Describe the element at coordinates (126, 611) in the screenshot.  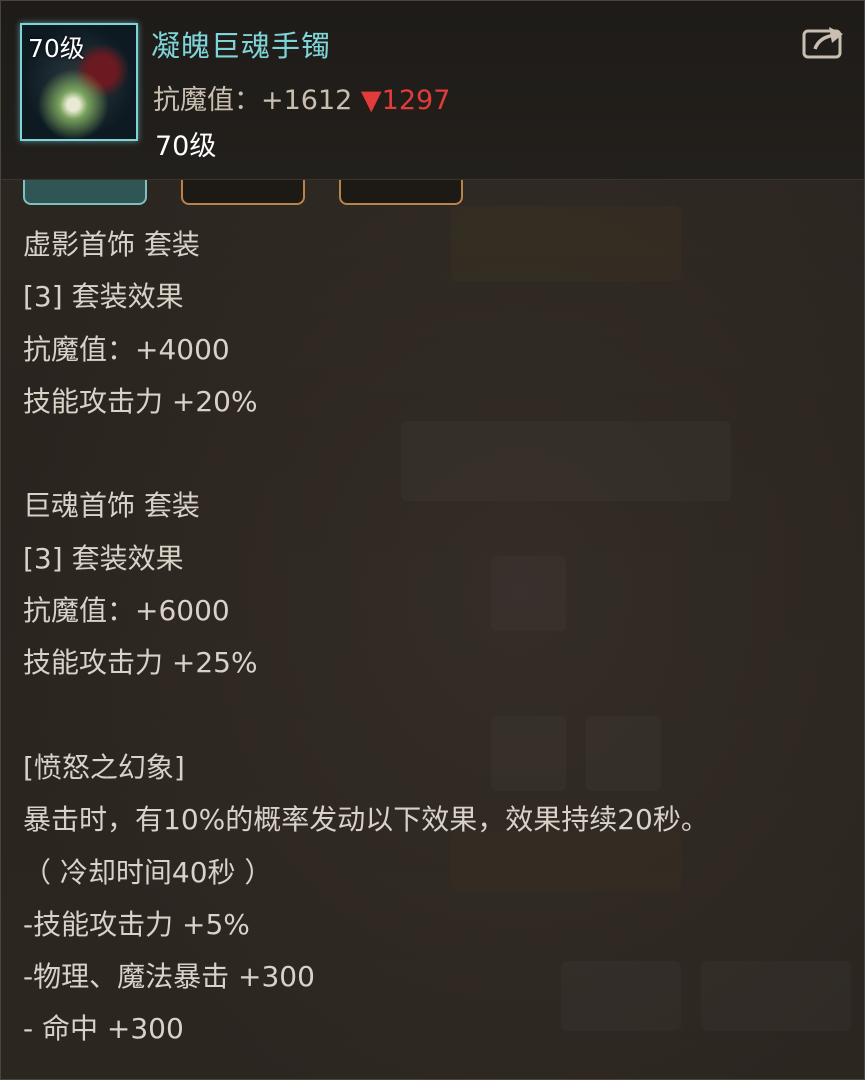
I see `description-line: 抗魔值：+6000` at that location.